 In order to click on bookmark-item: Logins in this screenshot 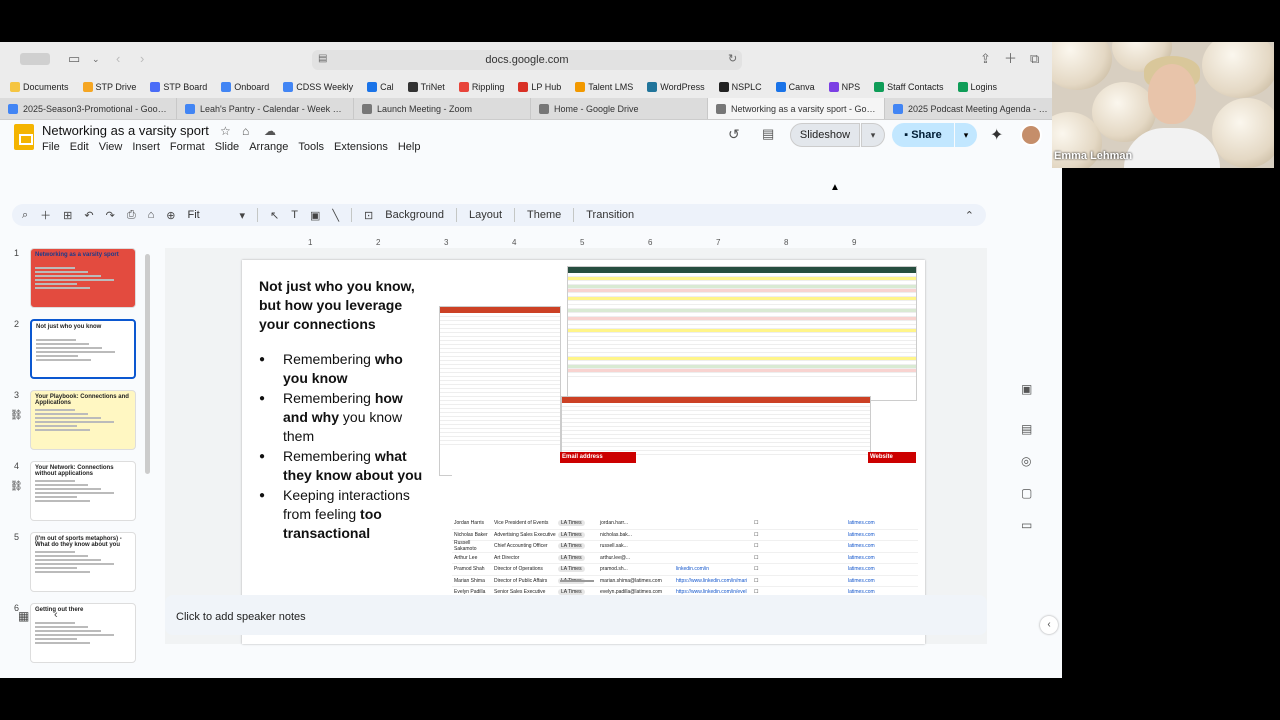, I will do `click(977, 87)`.